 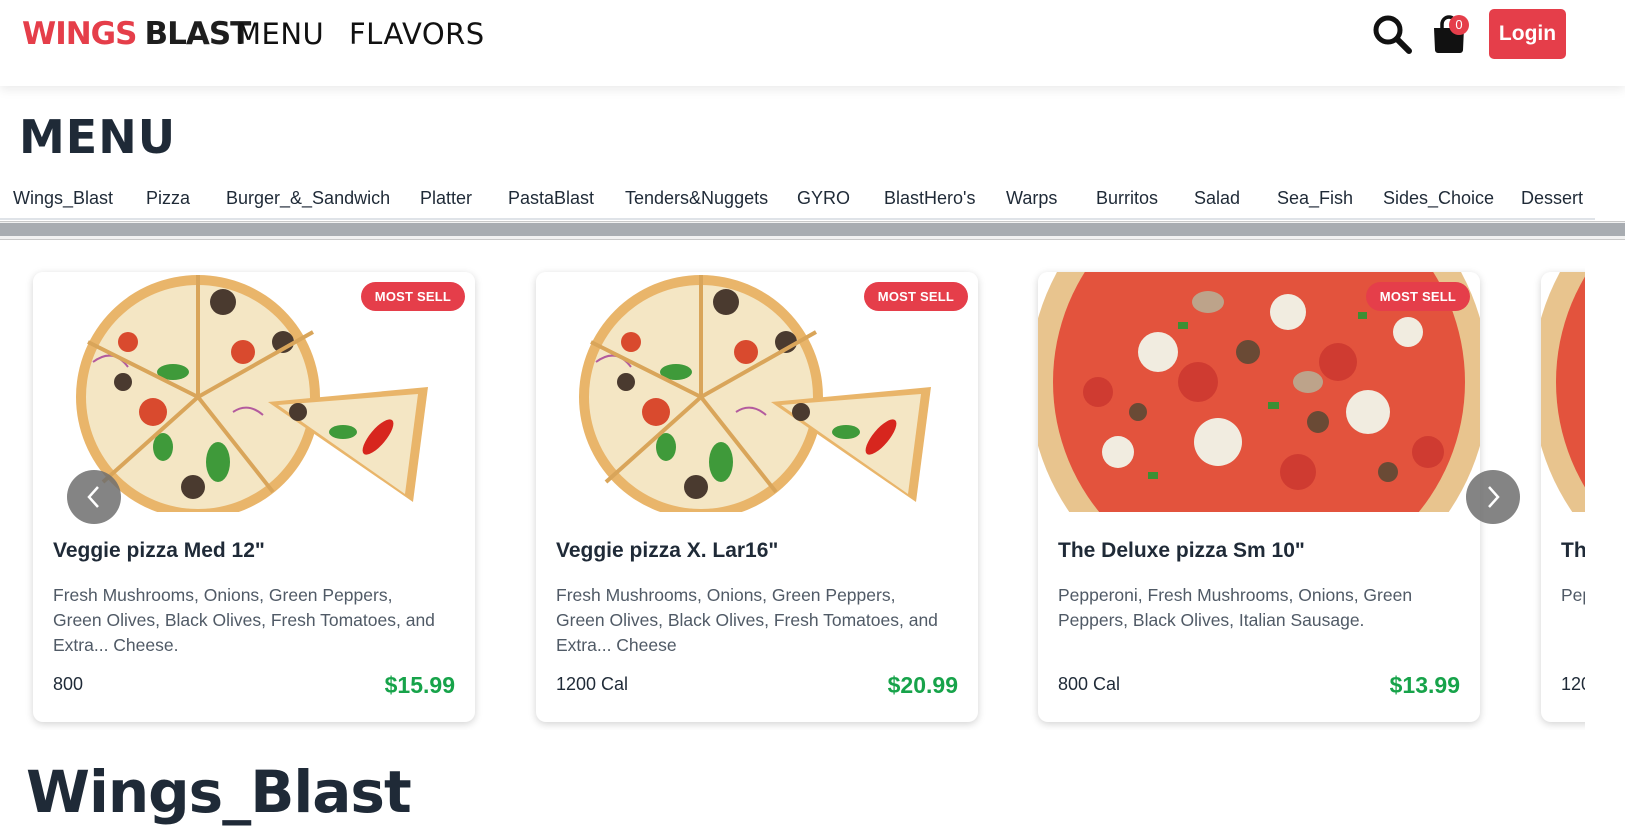 I want to click on menu-item-title: Veggie pizza X. Lar16", so click(x=667, y=550).